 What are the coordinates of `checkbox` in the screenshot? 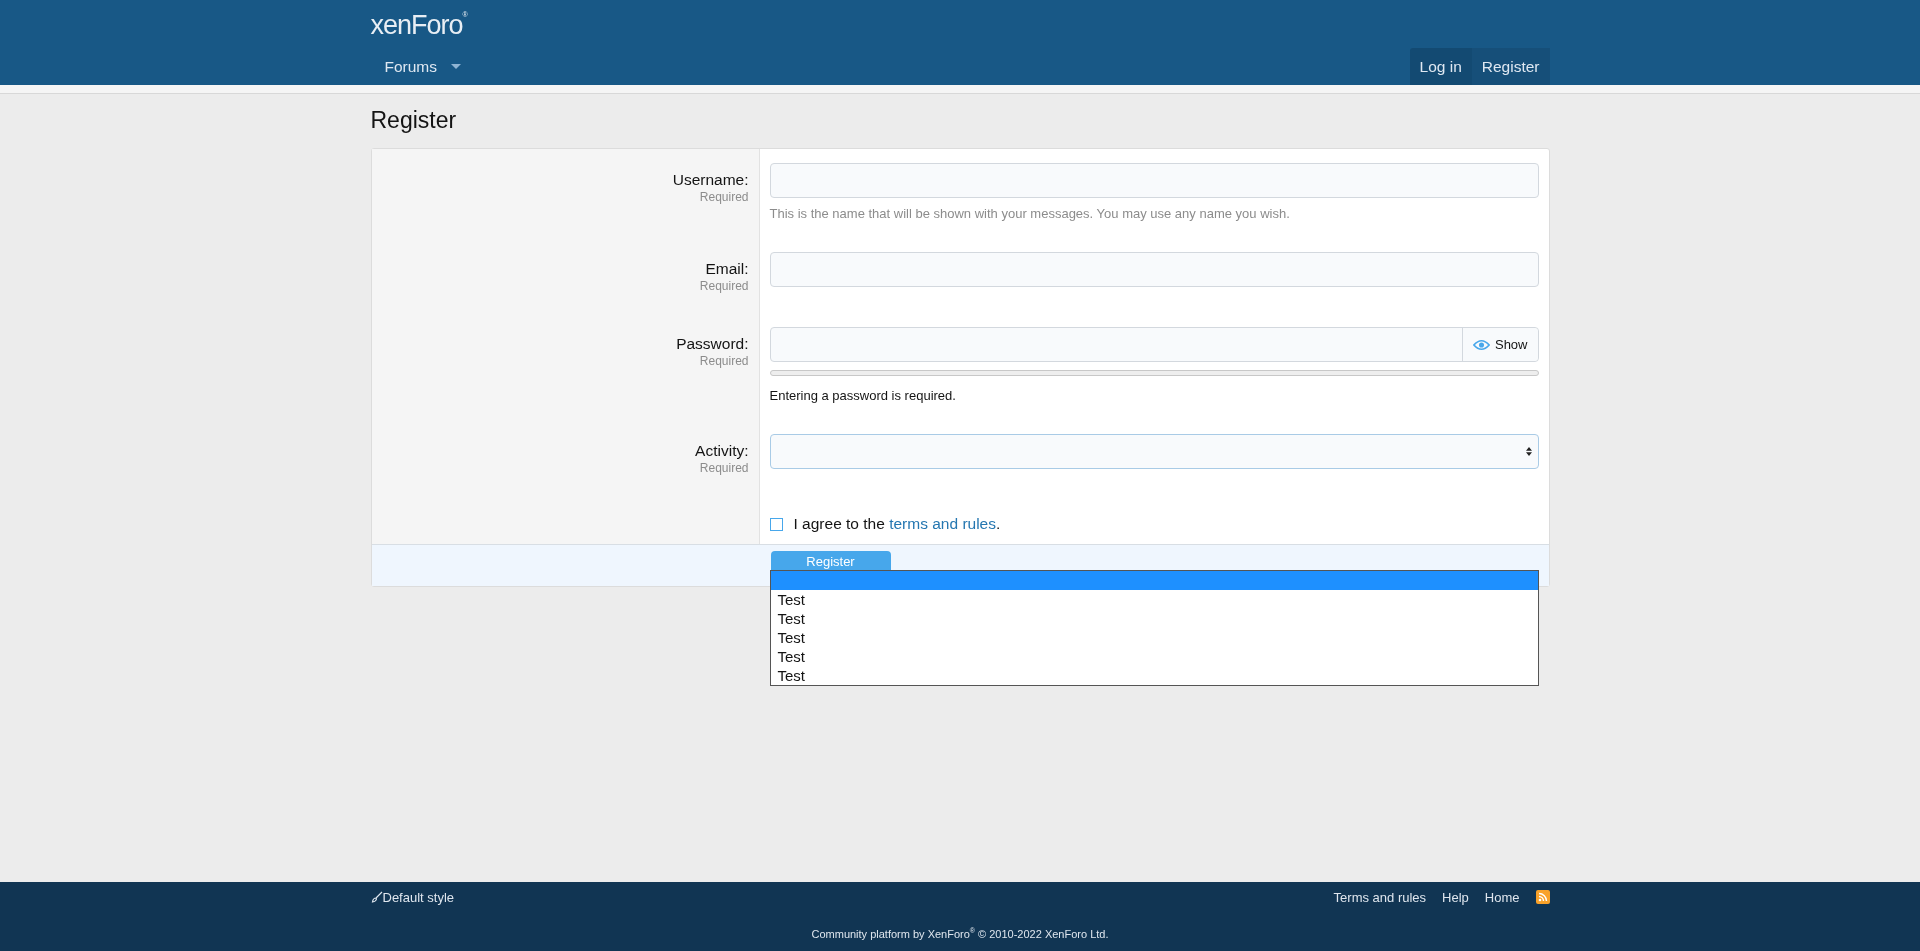 It's located at (776, 524).